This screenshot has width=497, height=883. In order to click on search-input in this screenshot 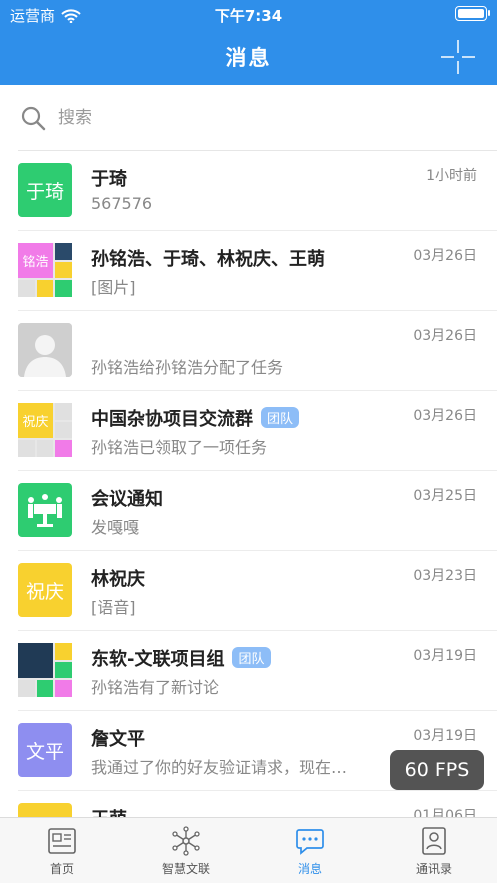, I will do `click(248, 118)`.